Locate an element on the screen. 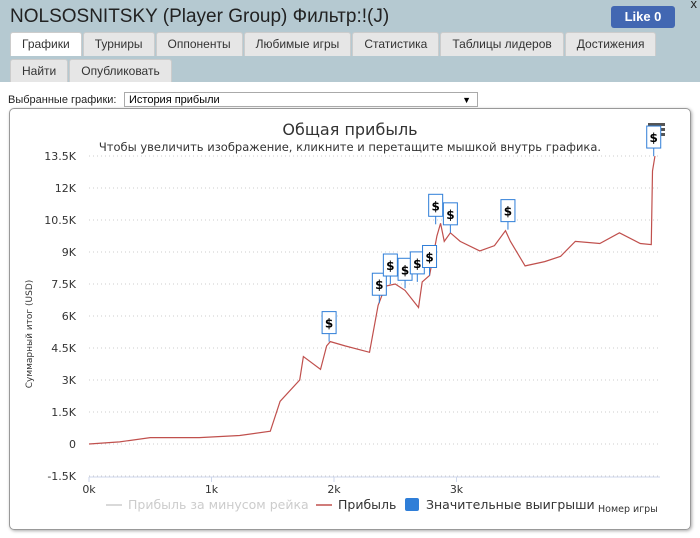 The height and width of the screenshot is (538, 700). x-tick-label: 1k is located at coordinates (212, 489).